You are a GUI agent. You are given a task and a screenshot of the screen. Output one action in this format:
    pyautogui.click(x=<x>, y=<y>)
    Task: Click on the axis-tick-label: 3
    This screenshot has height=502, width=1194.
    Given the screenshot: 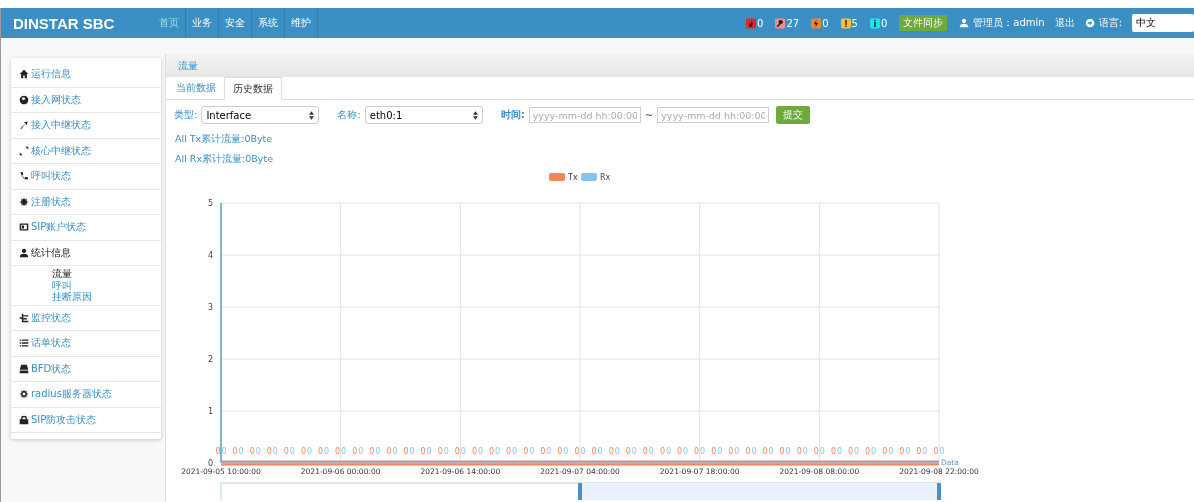 What is the action you would take?
    pyautogui.click(x=210, y=307)
    